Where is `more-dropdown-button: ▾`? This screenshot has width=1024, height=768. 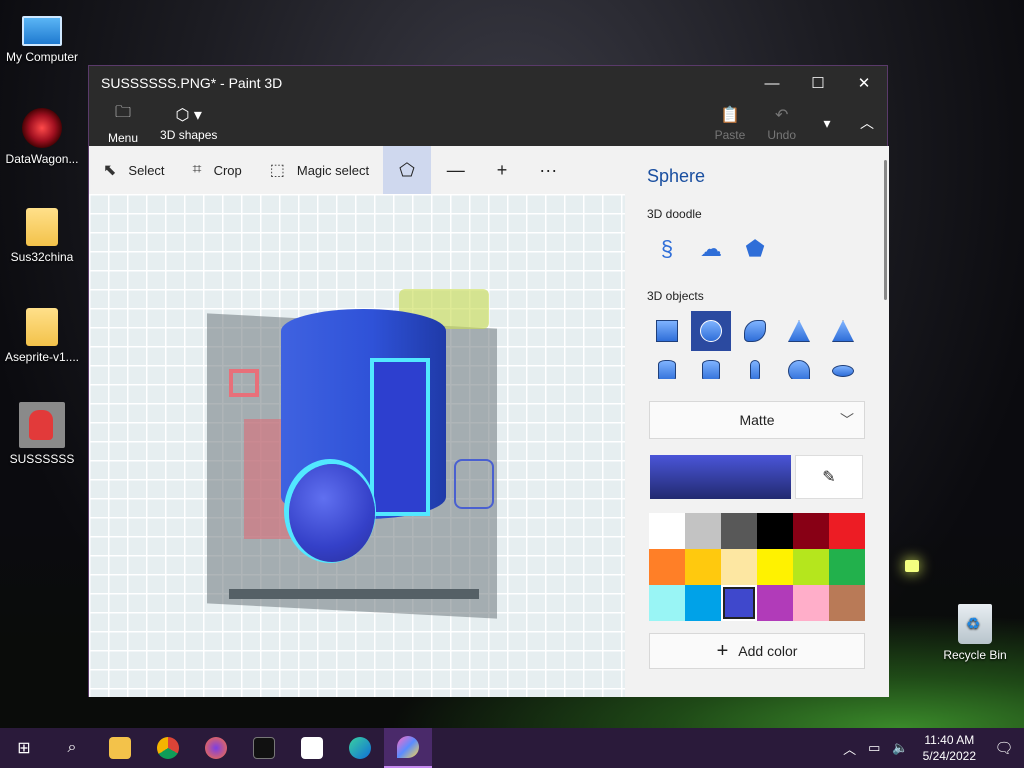
more-dropdown-button: ▾ is located at coordinates (827, 123).